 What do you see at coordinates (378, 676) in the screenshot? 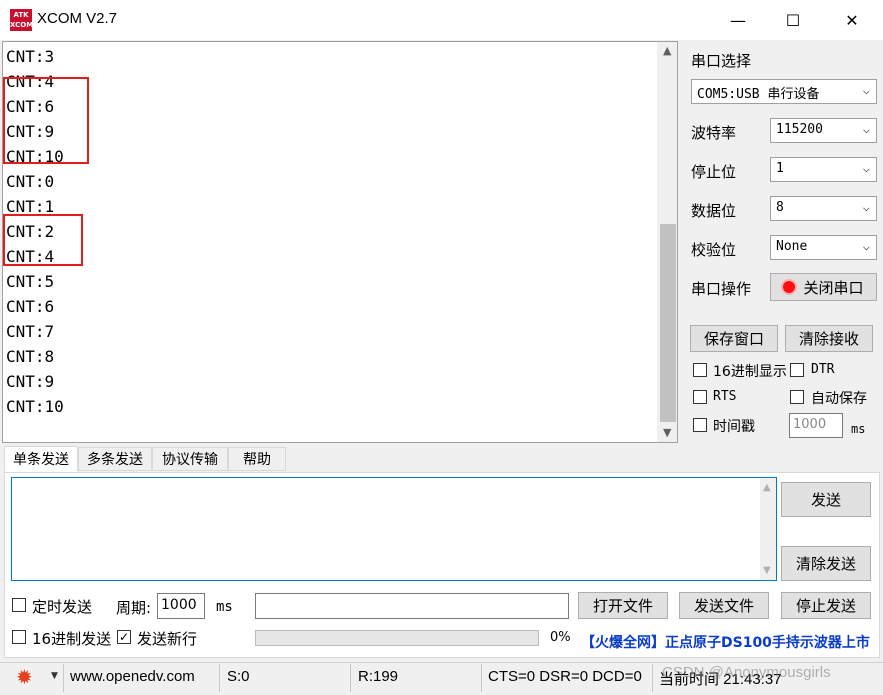
I see `received-count: R:199` at bounding box center [378, 676].